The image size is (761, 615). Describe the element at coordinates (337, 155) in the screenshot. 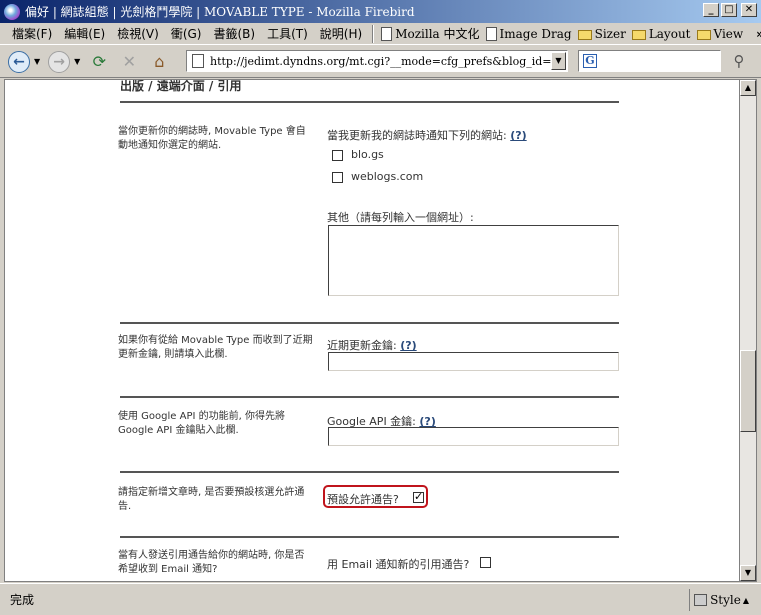

I see `blogs-checkbox` at that location.